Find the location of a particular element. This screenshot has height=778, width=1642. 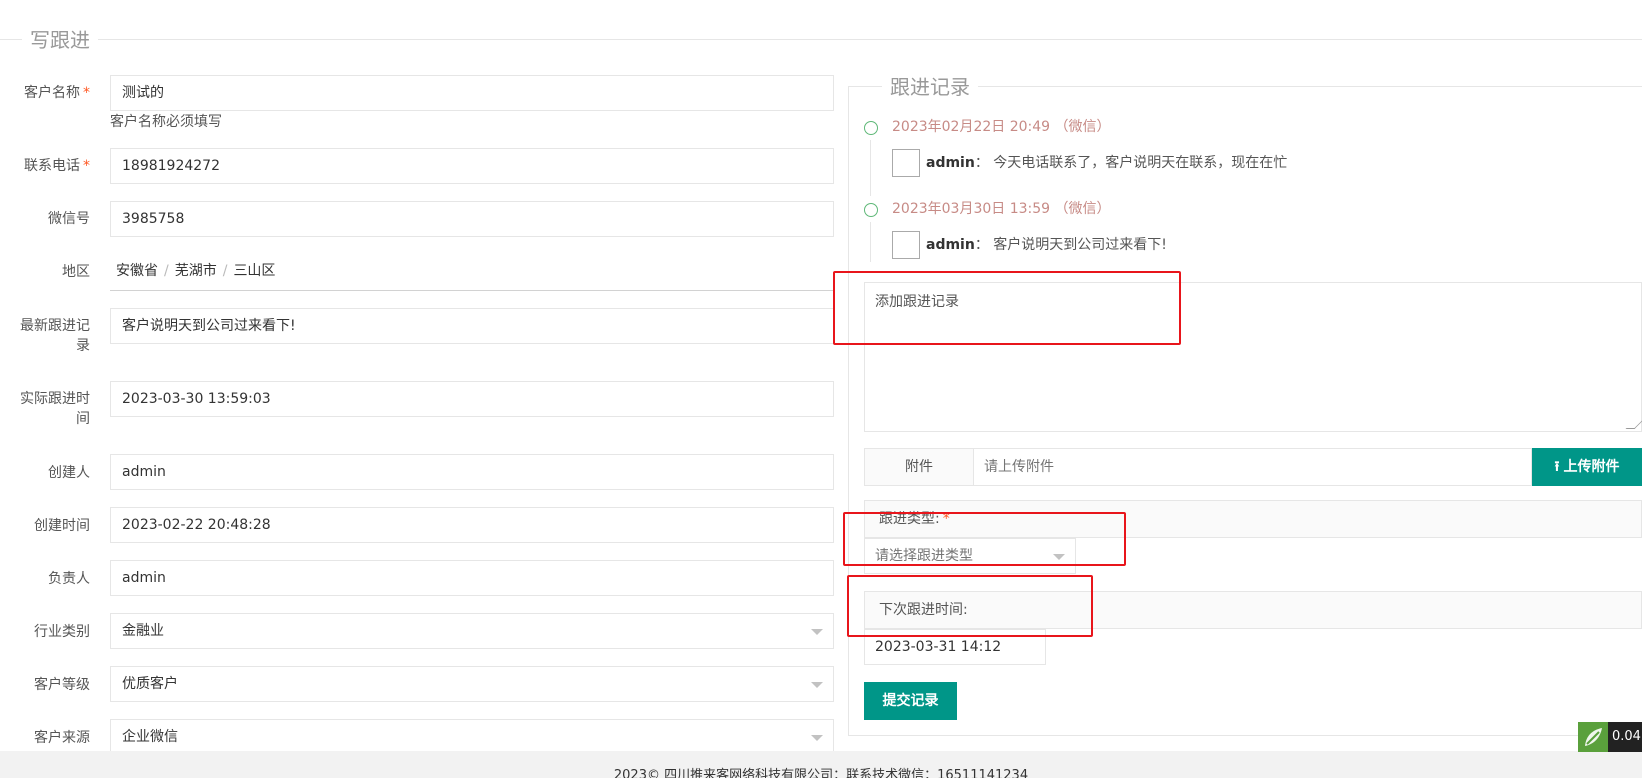

leaf-logo-icon is located at coordinates (1593, 737).